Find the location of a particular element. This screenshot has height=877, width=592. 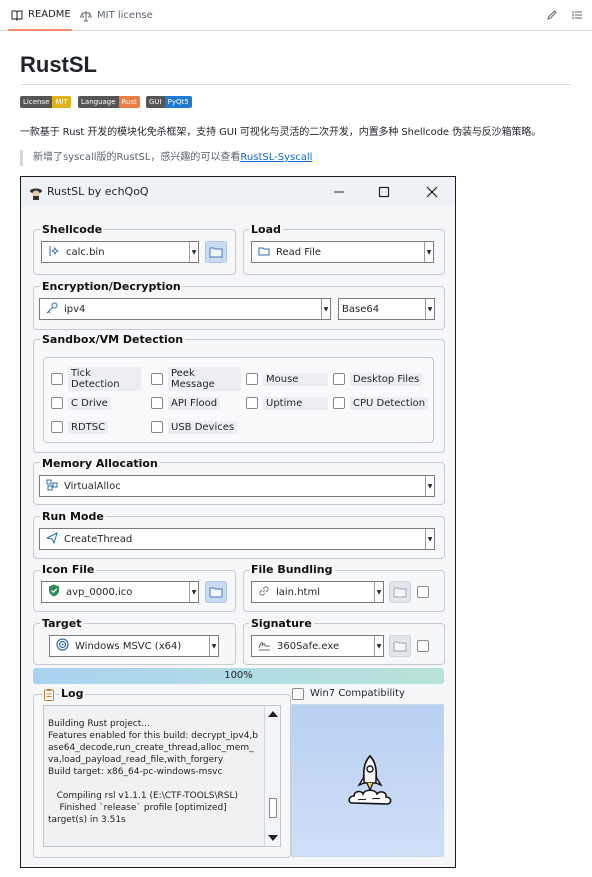

log-group-title: Log is located at coordinates (72, 693).